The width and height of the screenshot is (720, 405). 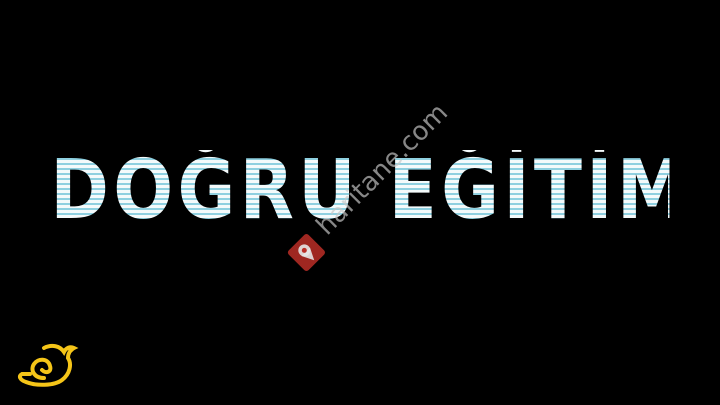 I want to click on watermark-text: haritane.com, so click(x=382, y=169).